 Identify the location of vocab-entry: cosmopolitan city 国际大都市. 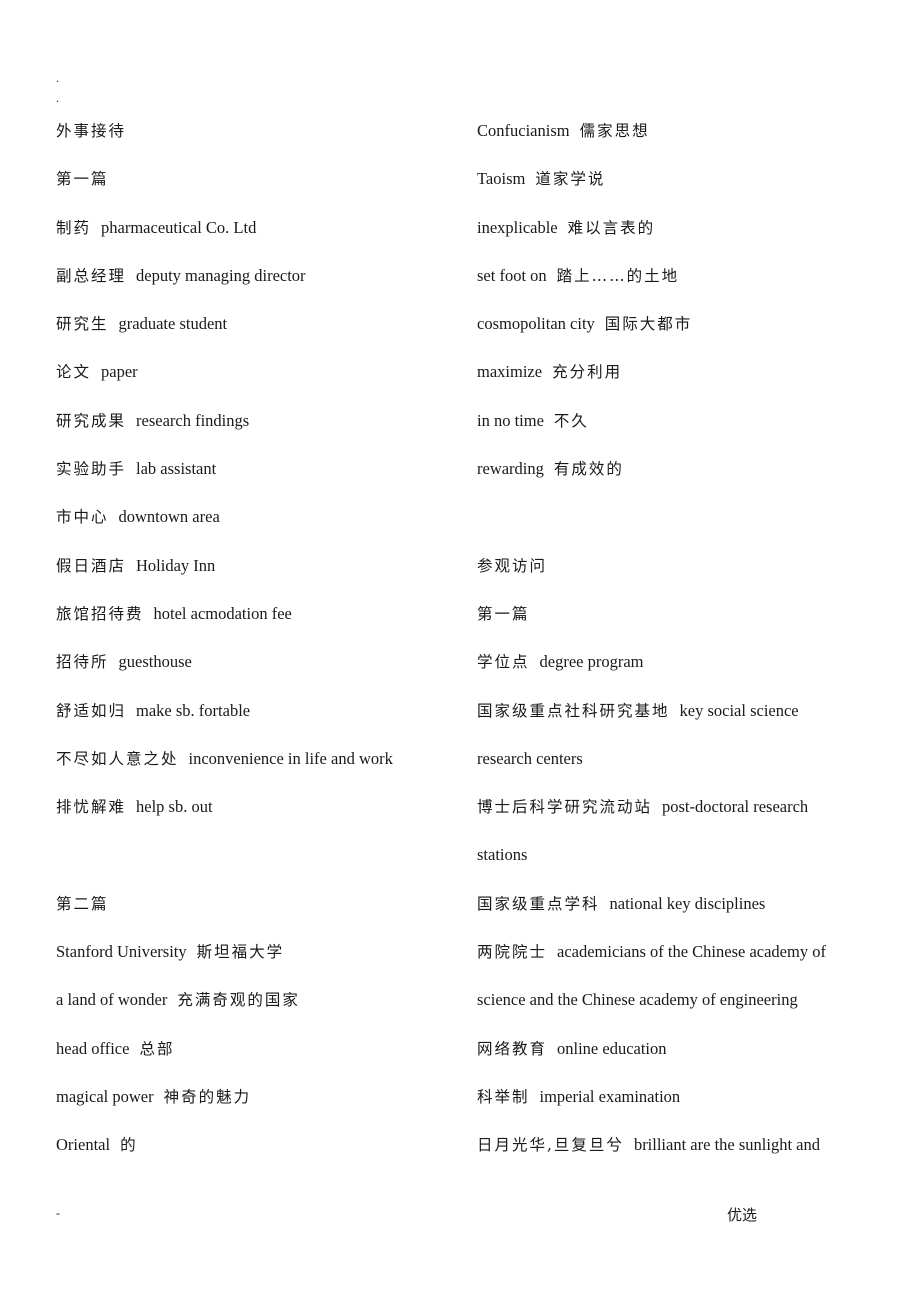
(682, 335).